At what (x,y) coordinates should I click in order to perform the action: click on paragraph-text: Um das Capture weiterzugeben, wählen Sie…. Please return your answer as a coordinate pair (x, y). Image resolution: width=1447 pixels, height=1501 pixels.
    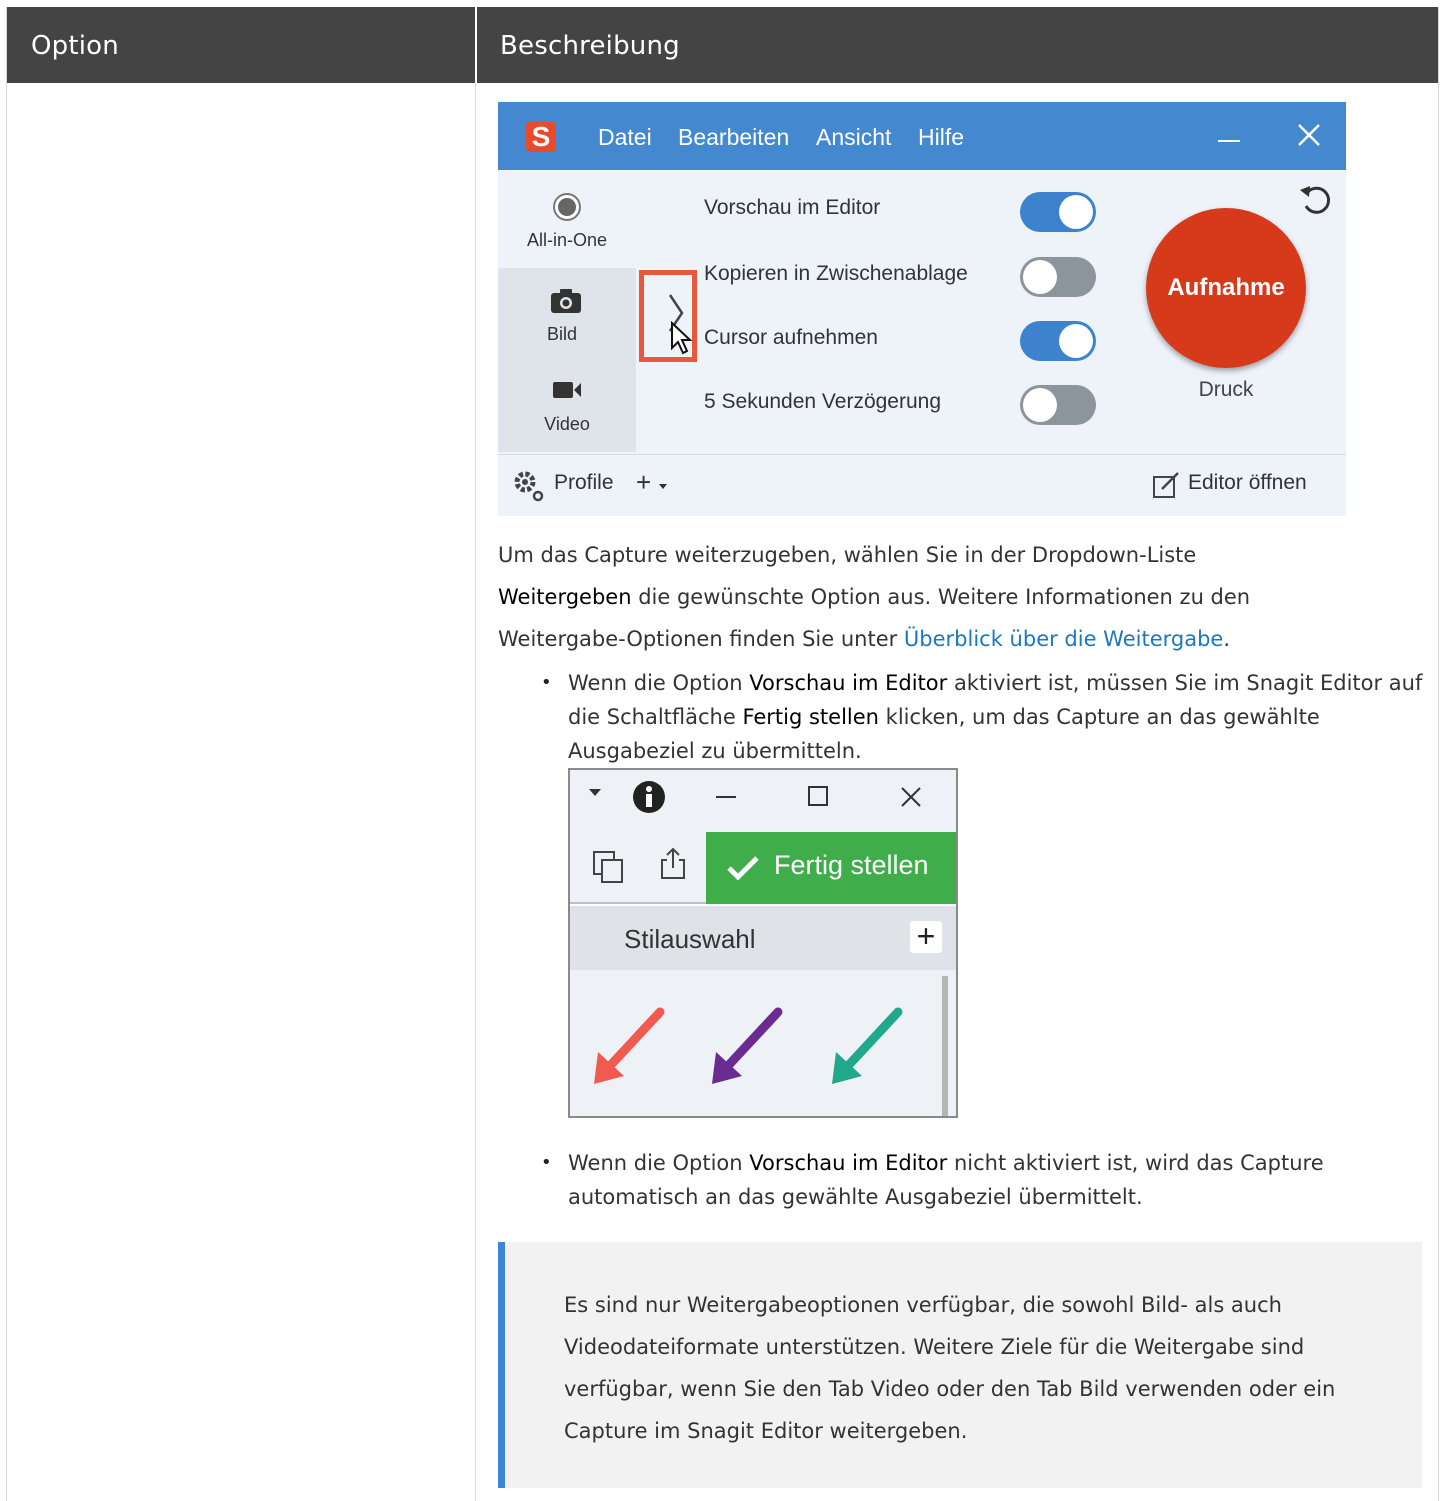
    Looking at the image, I should click on (847, 555).